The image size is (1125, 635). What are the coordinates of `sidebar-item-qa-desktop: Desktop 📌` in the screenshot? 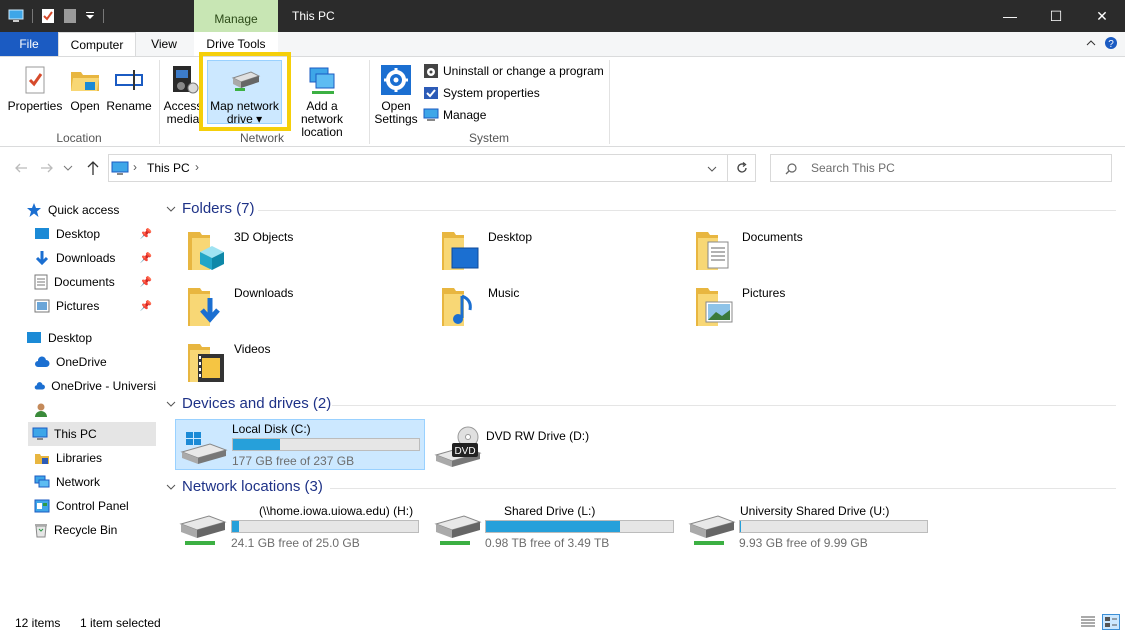 It's located at (95, 234).